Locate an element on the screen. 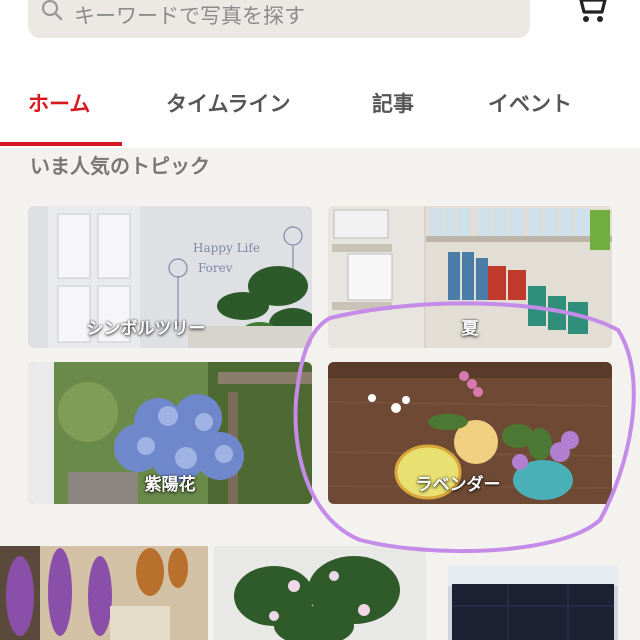  tab-articles: 記事 is located at coordinates (393, 103).